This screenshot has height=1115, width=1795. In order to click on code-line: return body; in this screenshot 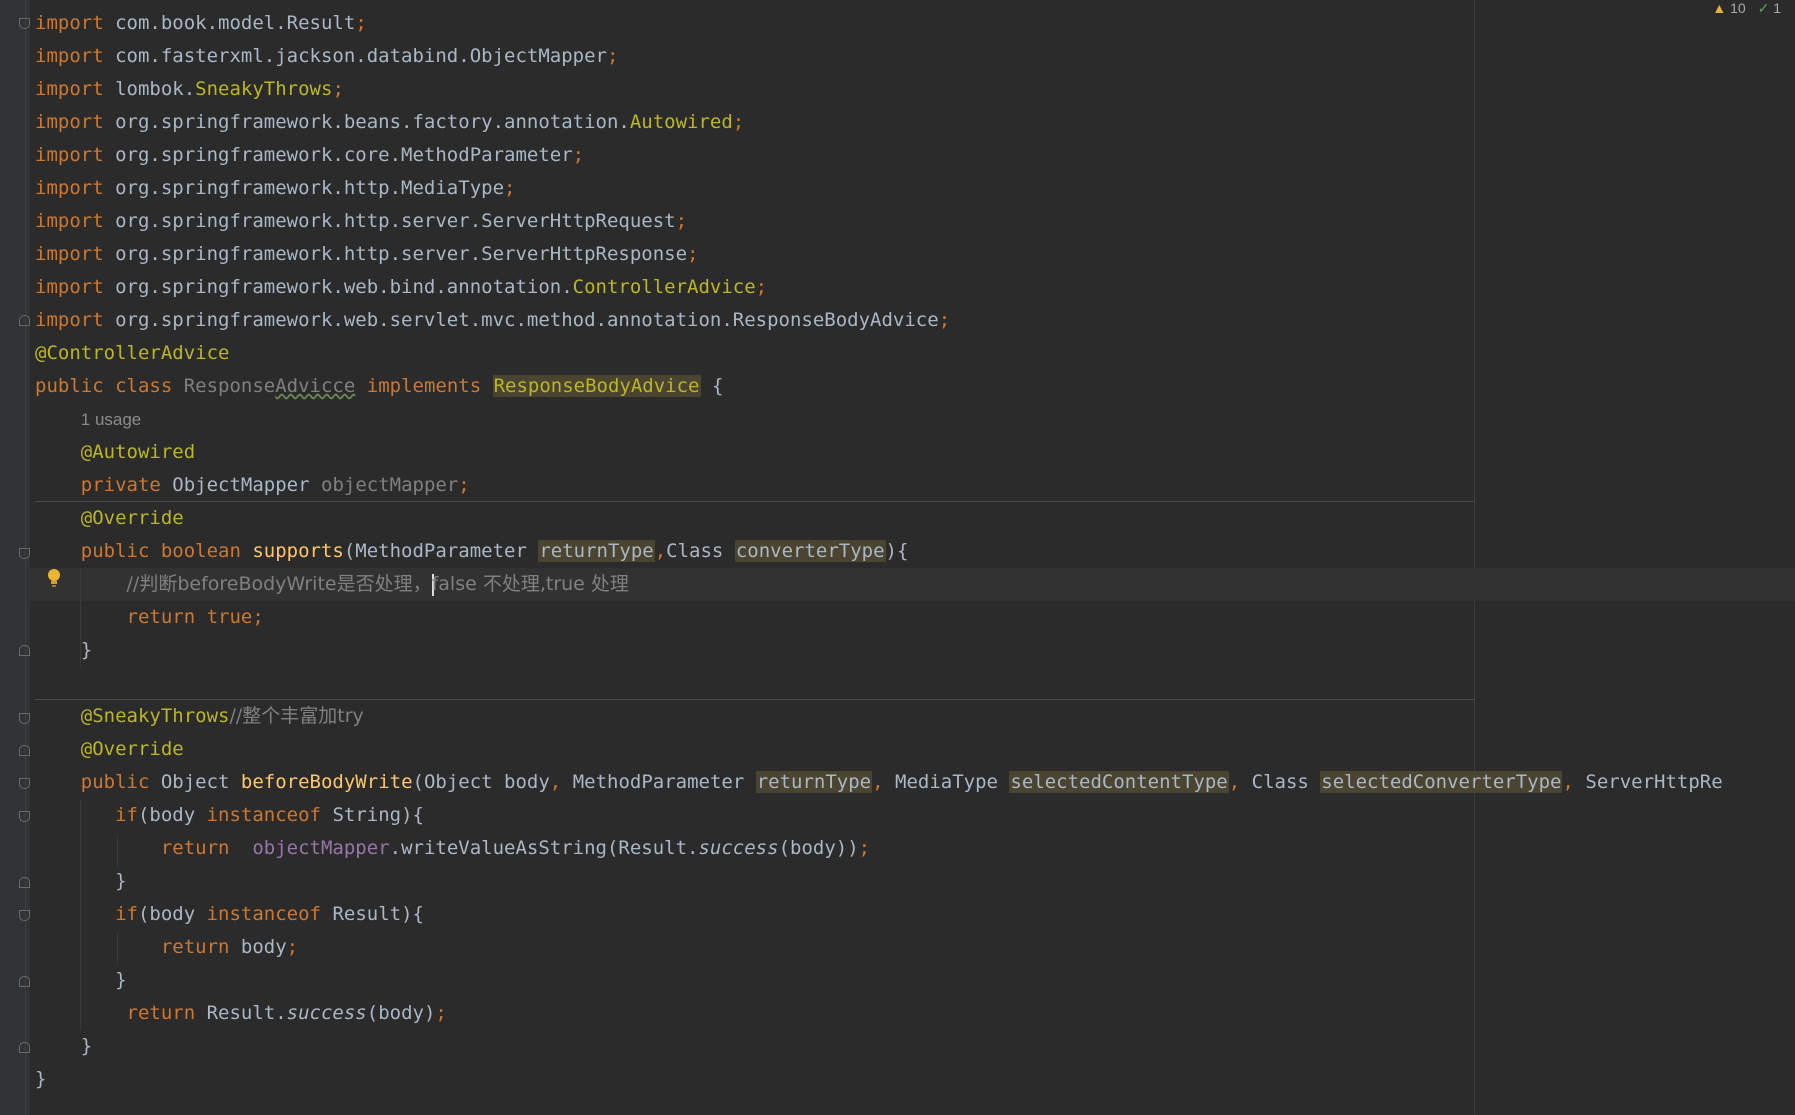, I will do `click(915, 947)`.